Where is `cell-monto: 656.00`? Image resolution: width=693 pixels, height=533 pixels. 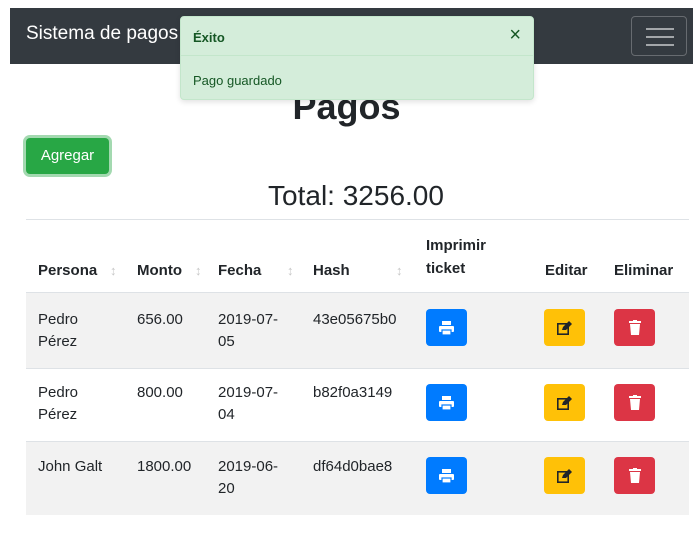 cell-monto: 656.00 is located at coordinates (160, 319).